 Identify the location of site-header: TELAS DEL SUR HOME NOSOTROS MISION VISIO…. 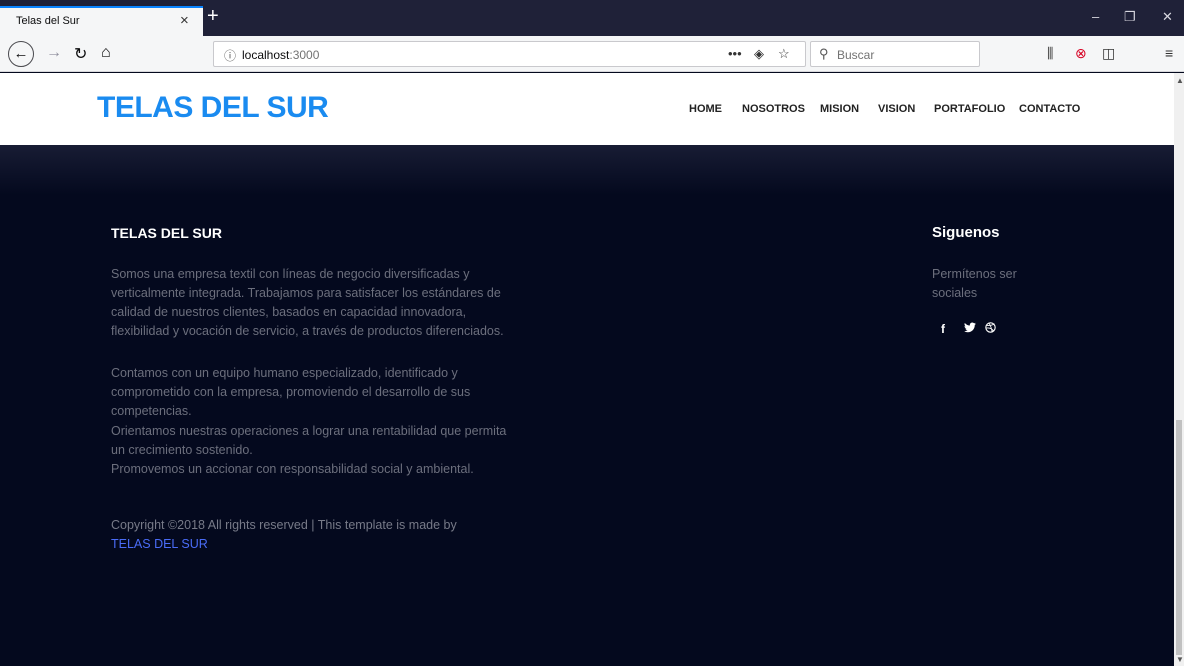
(587, 109).